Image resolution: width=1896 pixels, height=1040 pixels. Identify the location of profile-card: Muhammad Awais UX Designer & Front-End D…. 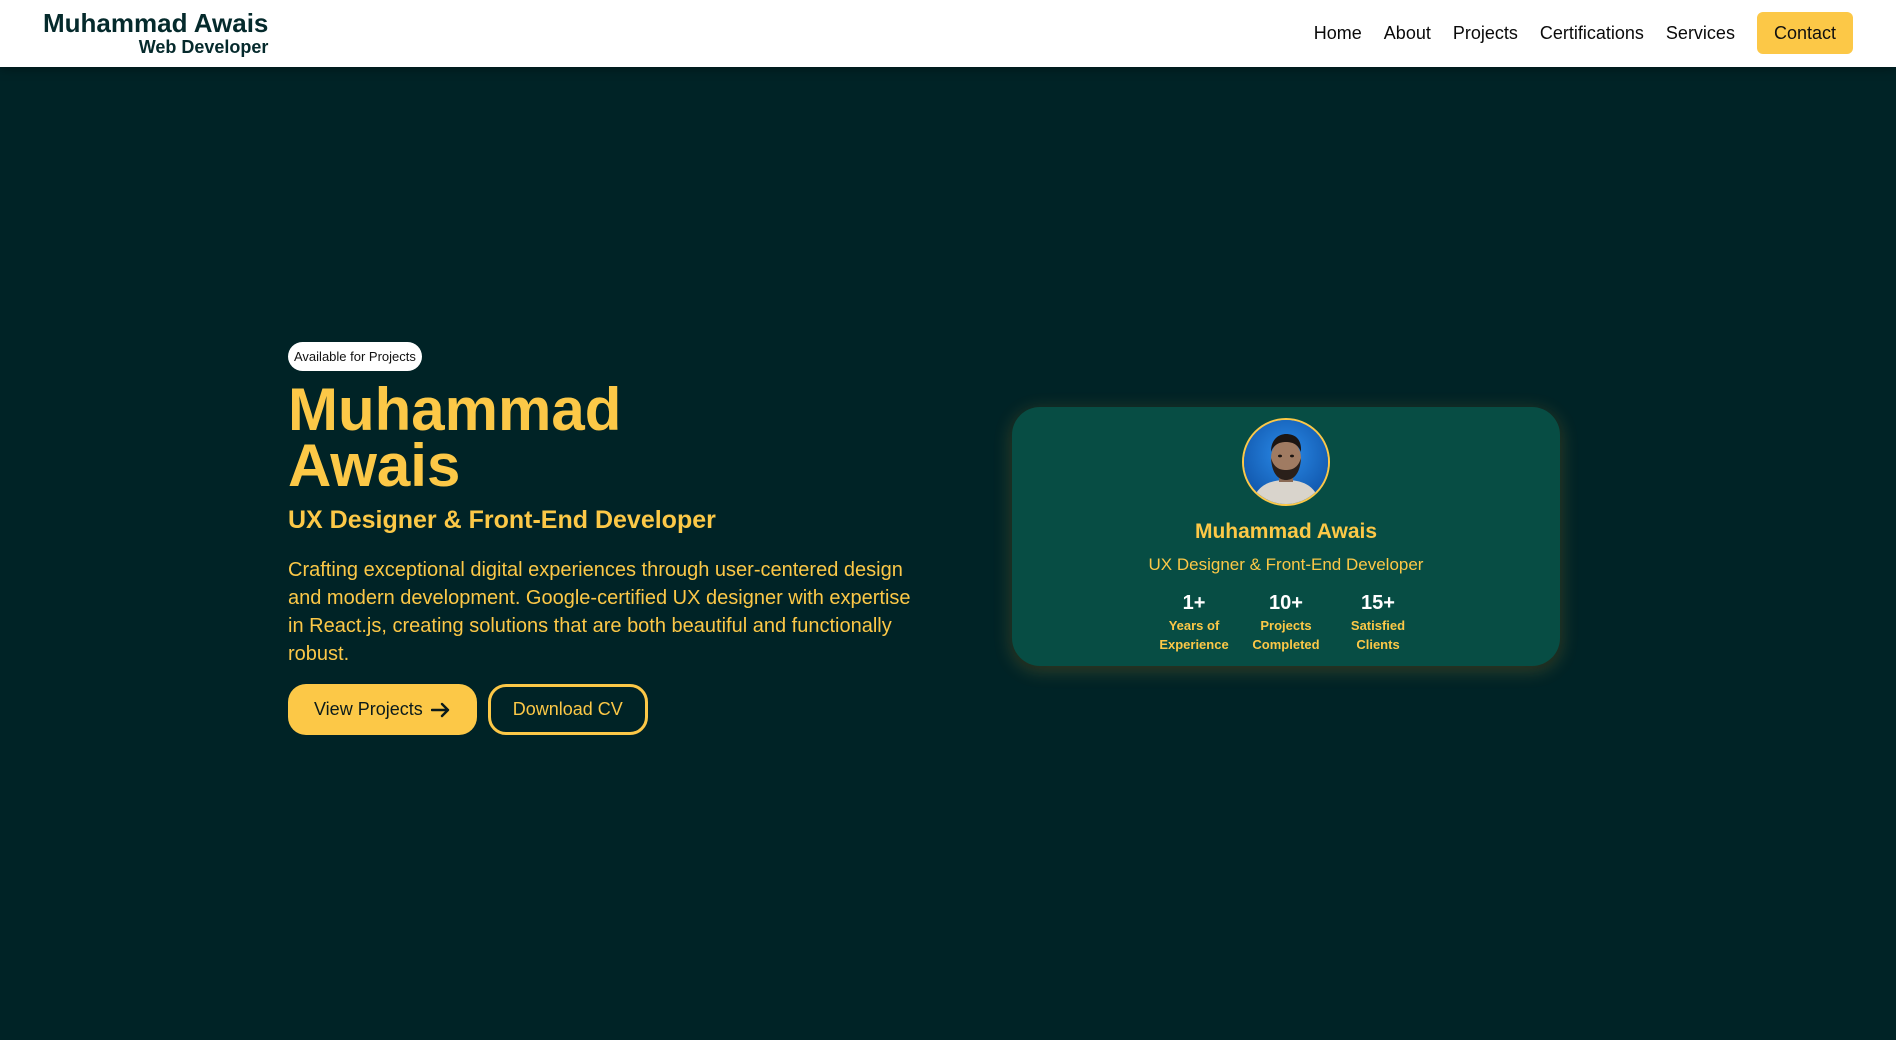
(1286, 536).